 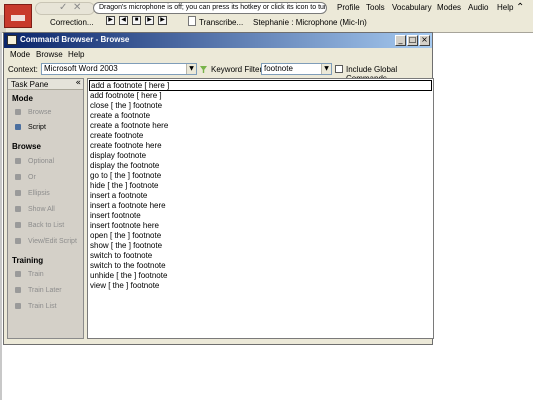 What do you see at coordinates (45, 241) in the screenshot?
I see `view-edit-script-item: View/Edit Script` at bounding box center [45, 241].